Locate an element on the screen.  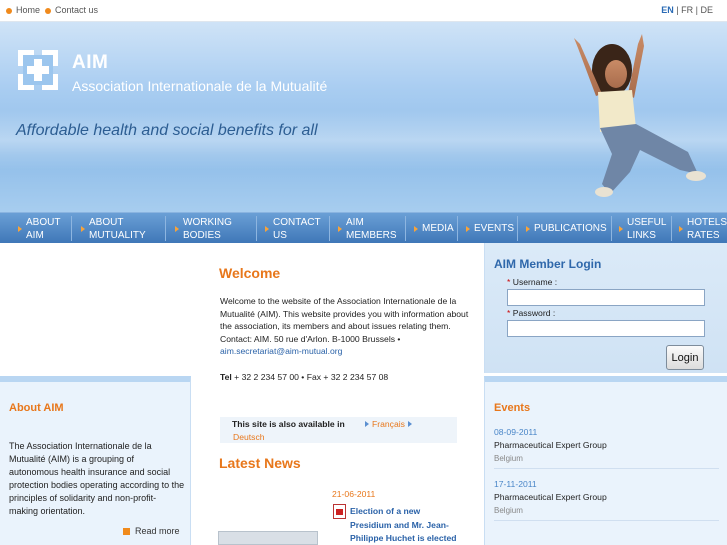
nav-events: EVENTS is located at coordinates (490, 228).